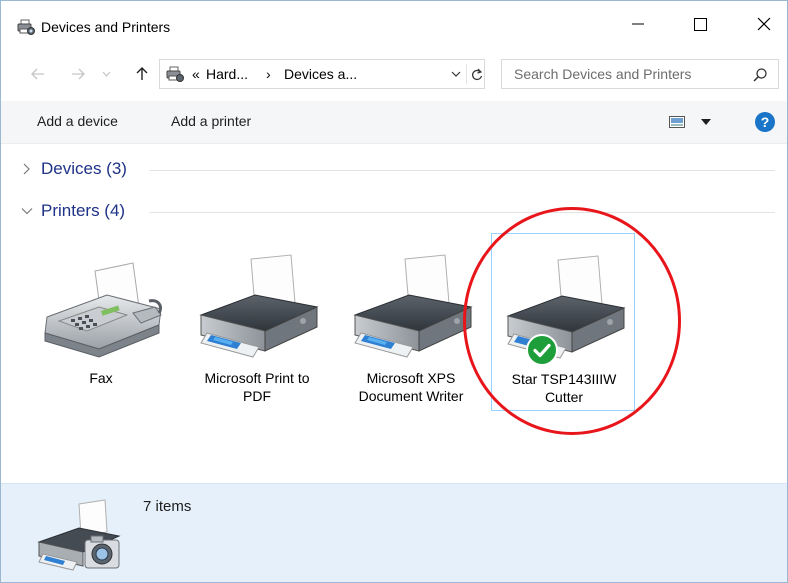 This screenshot has width=788, height=583. I want to click on refresh-icon, so click(477, 74).